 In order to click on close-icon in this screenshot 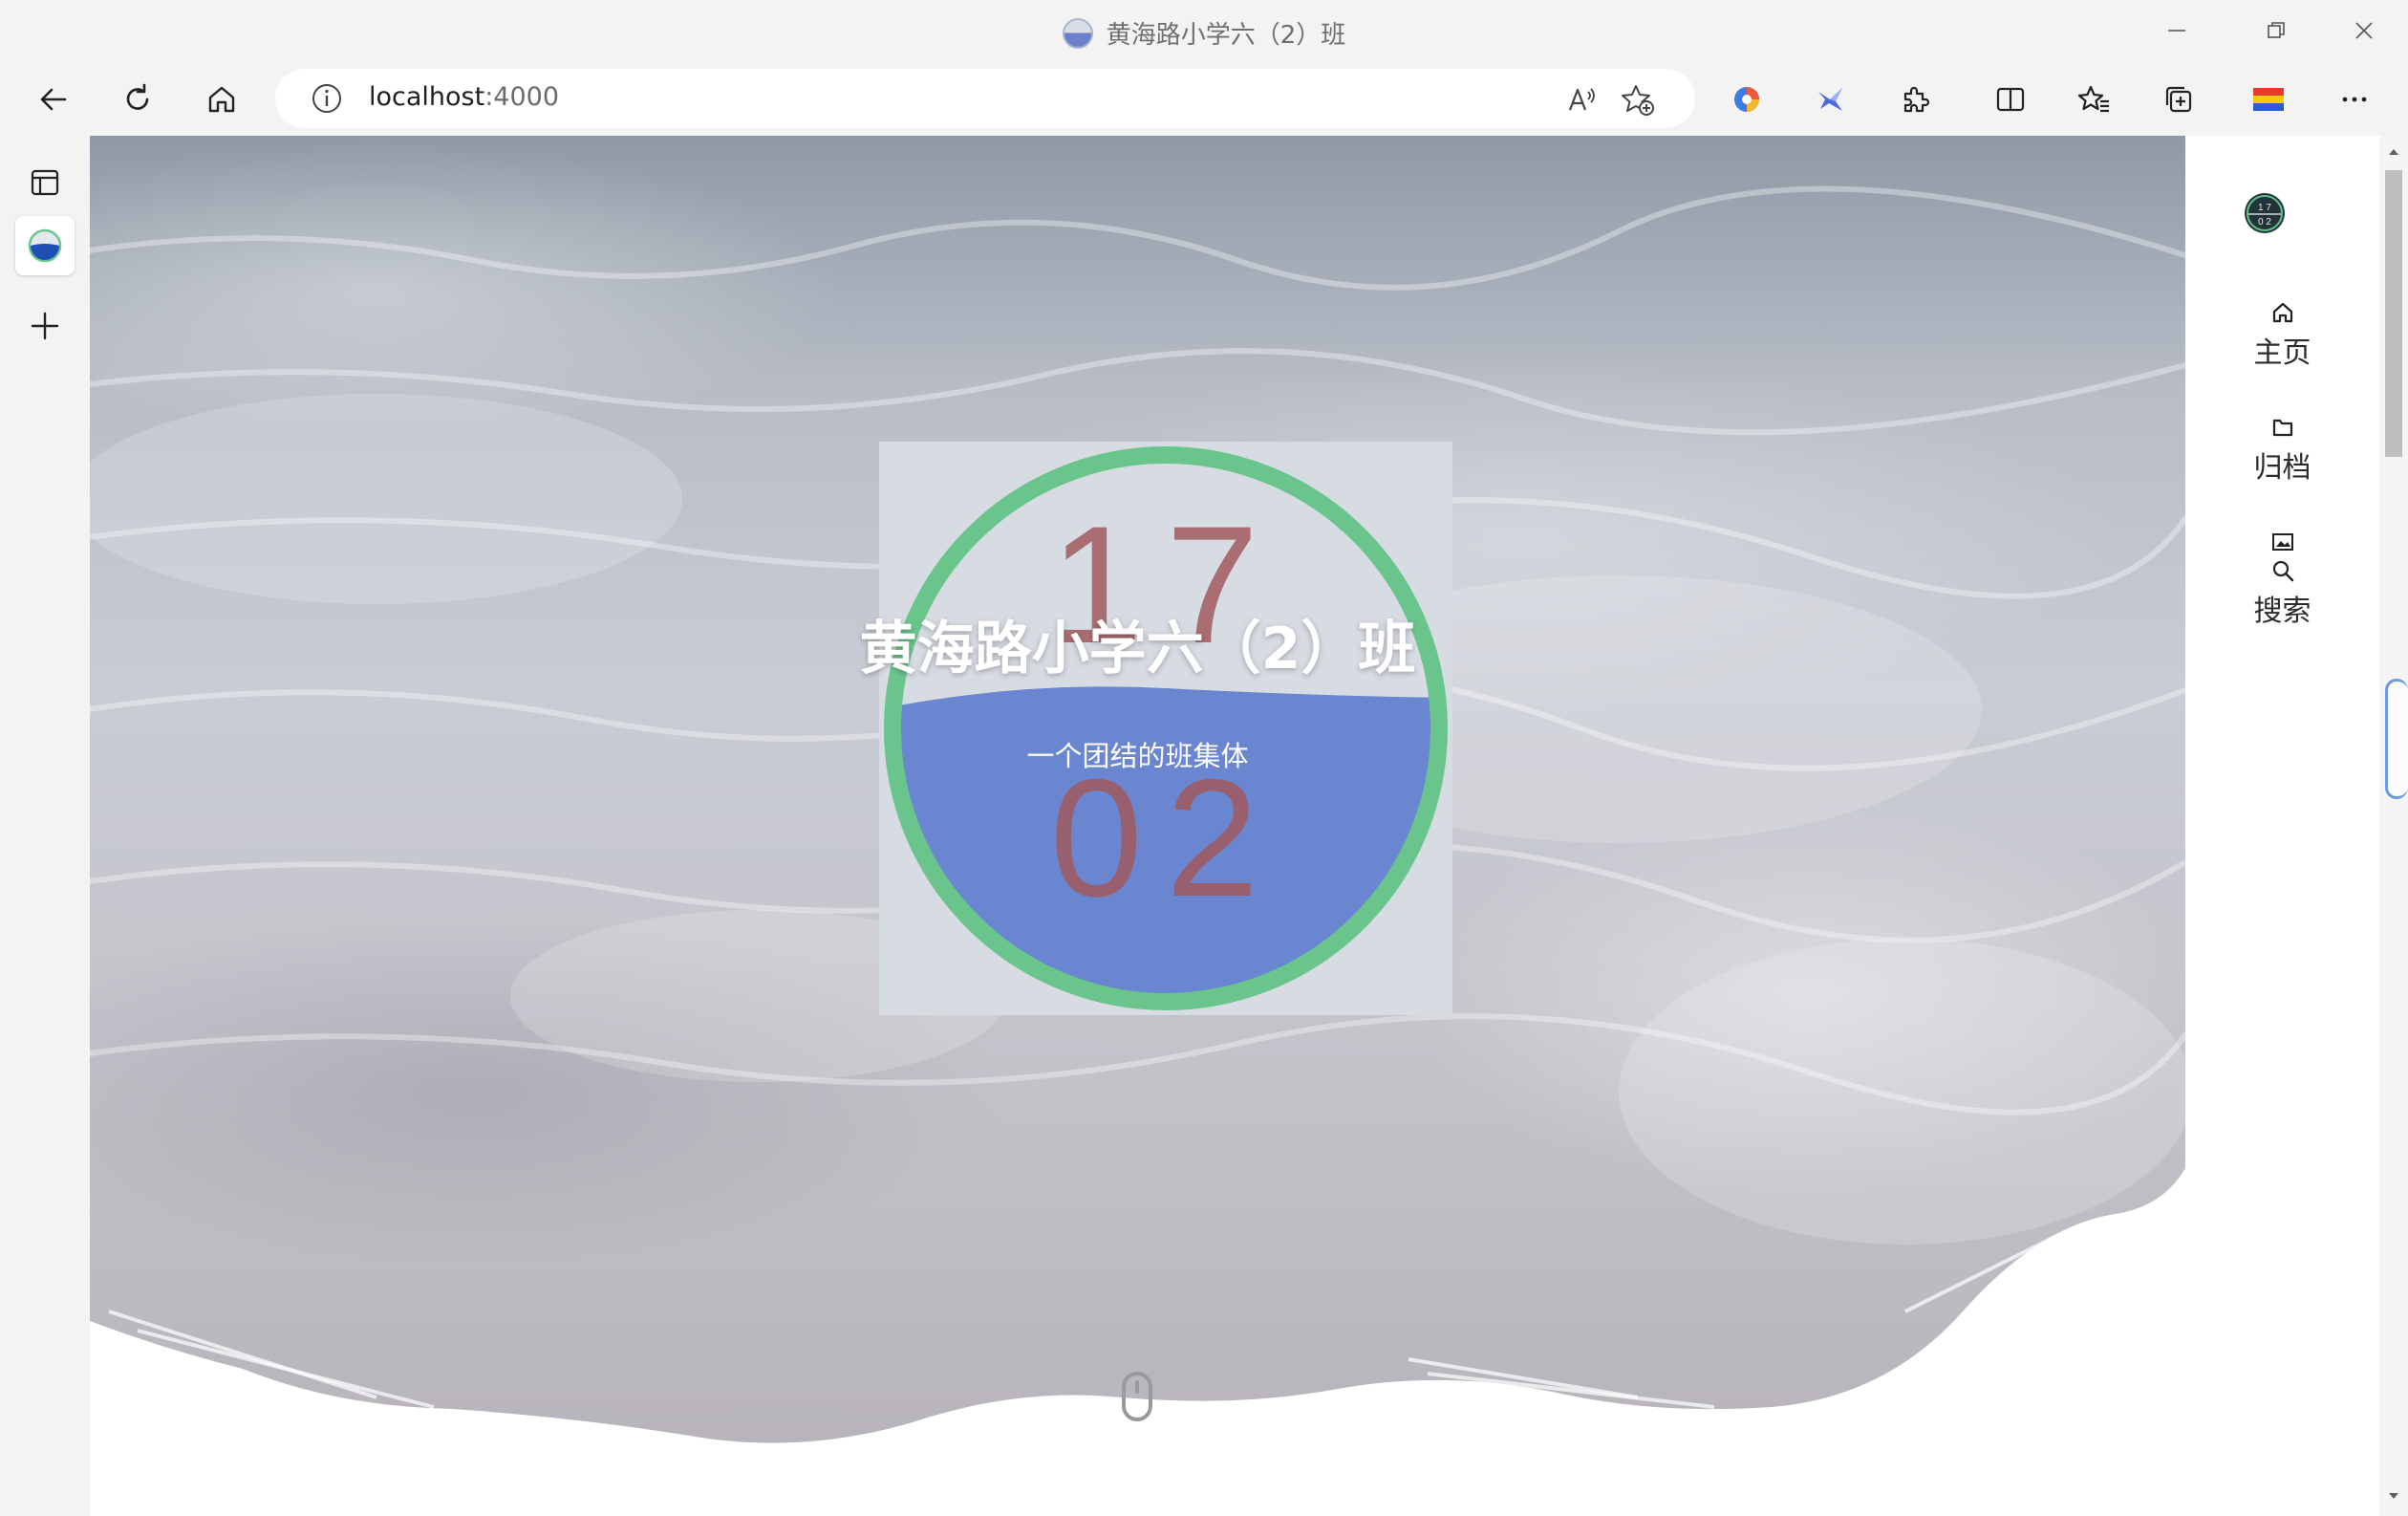, I will do `click(2364, 30)`.